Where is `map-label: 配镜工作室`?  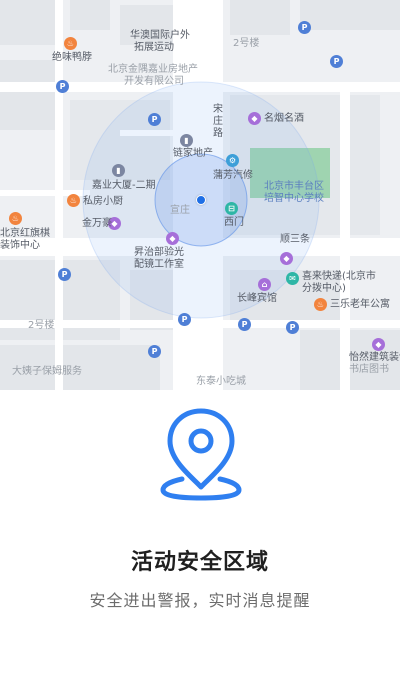
map-label: 配镜工作室 is located at coordinates (159, 264).